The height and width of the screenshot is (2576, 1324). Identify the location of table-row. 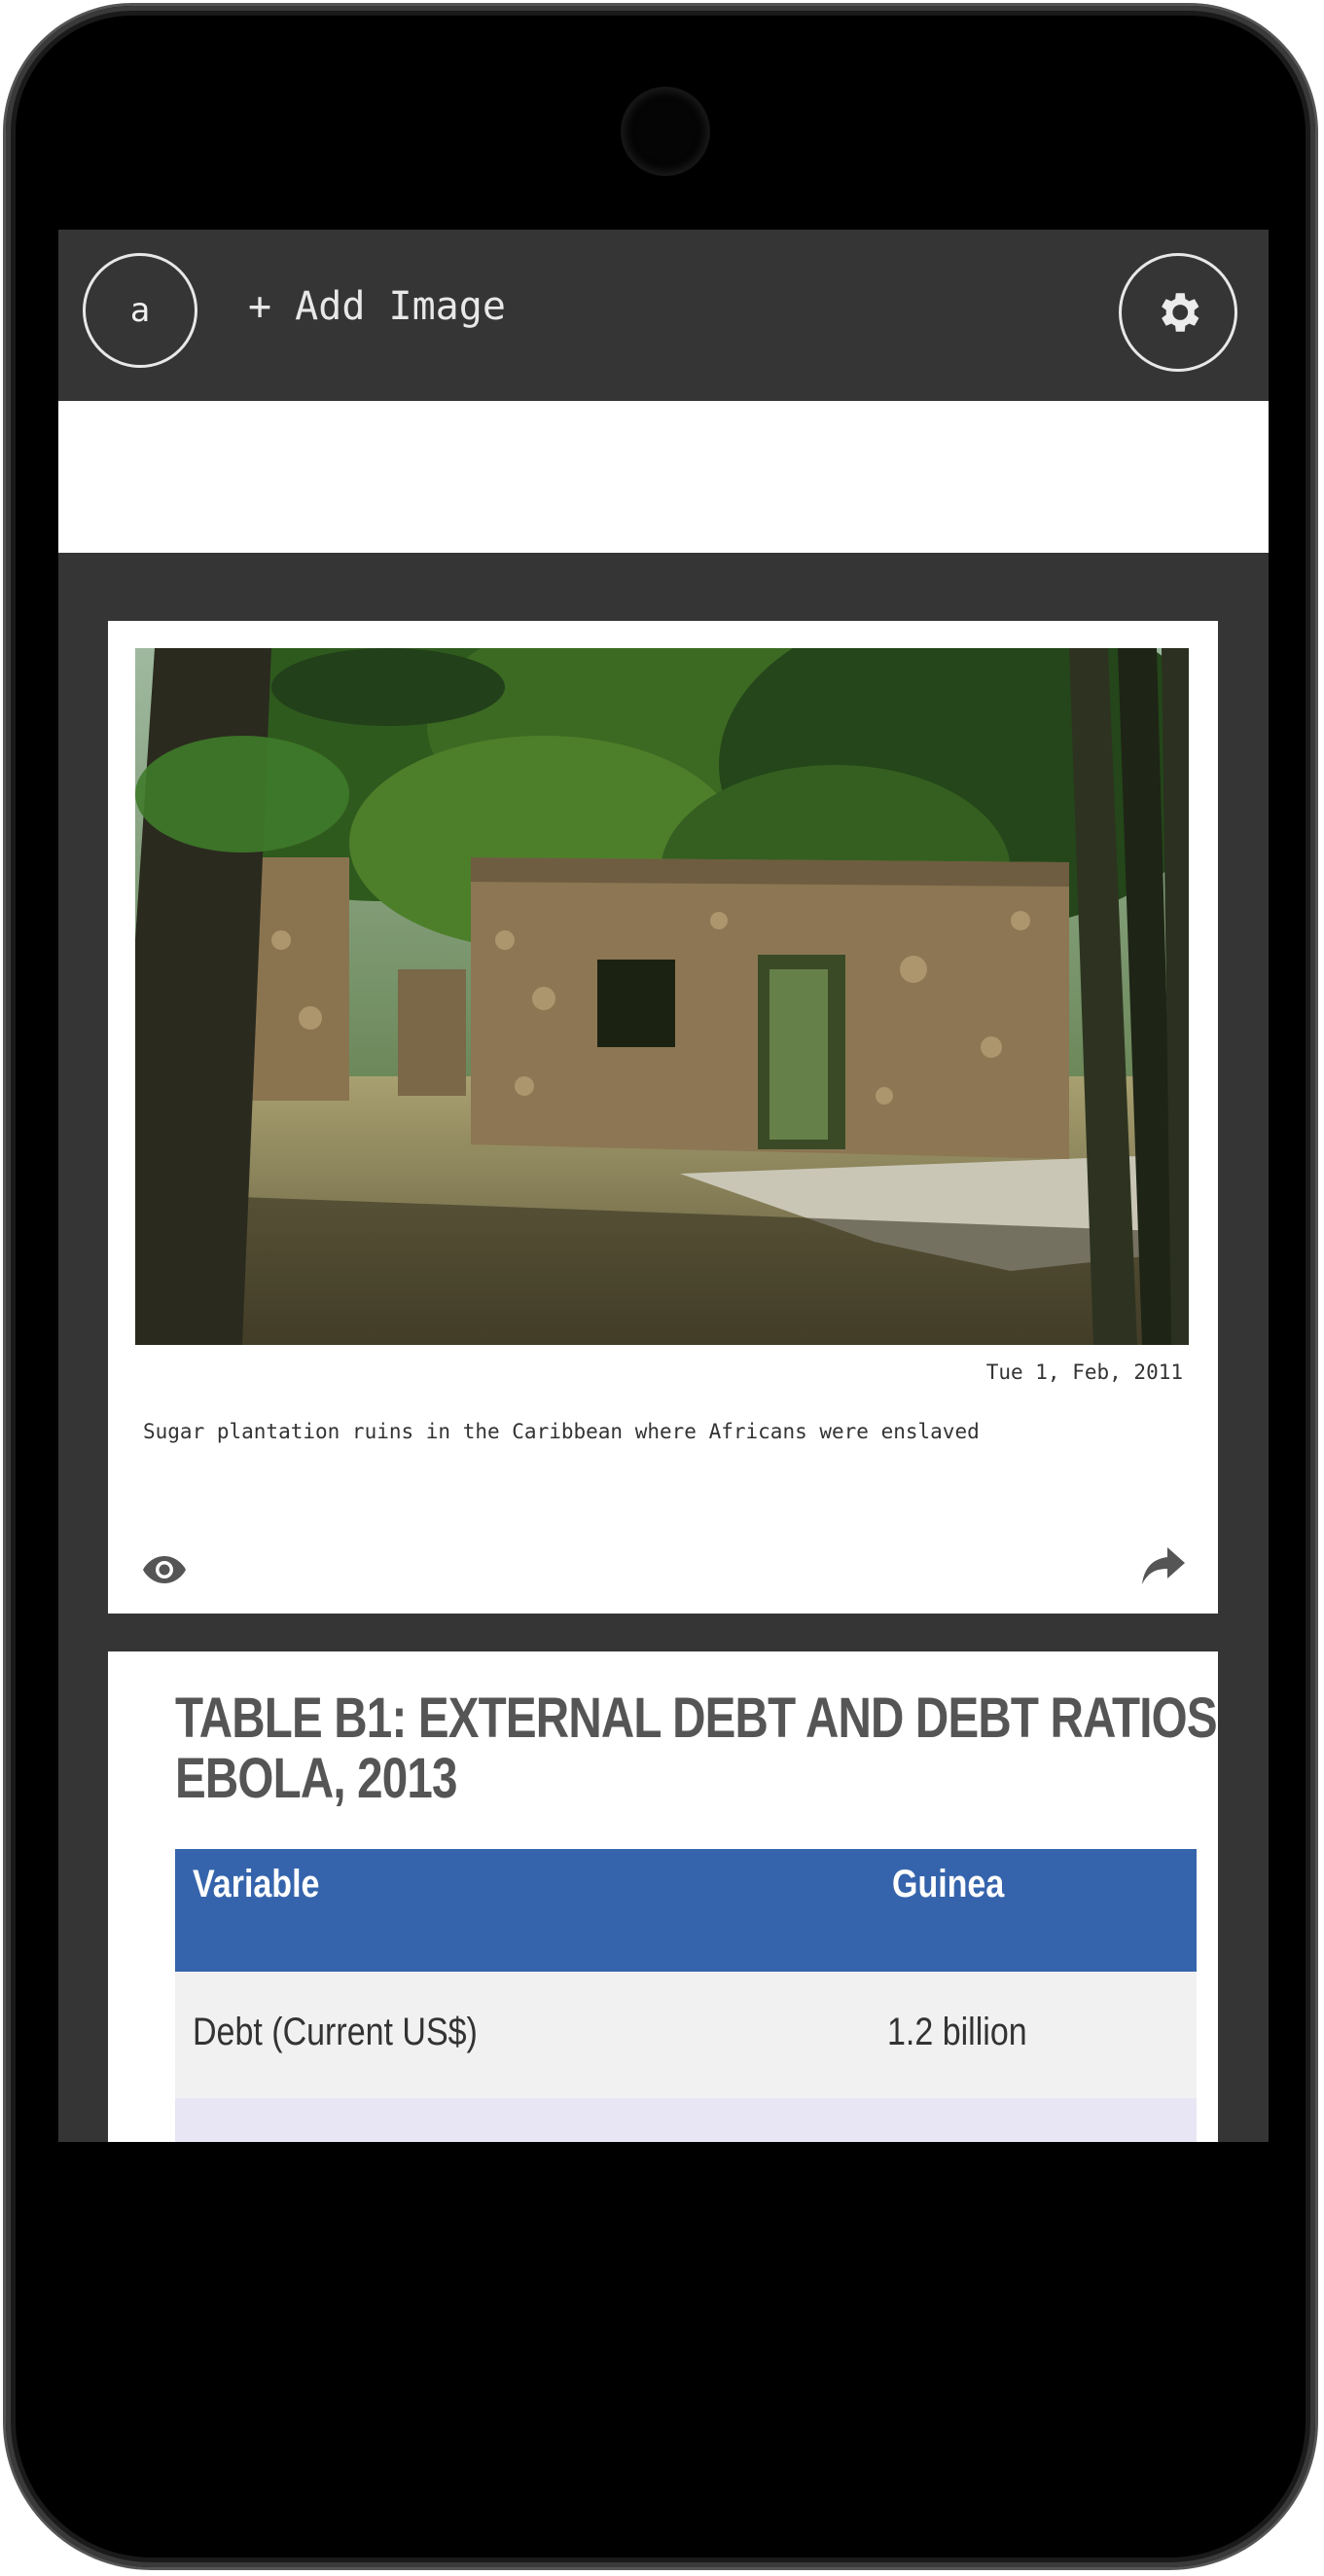
(686, 2120).